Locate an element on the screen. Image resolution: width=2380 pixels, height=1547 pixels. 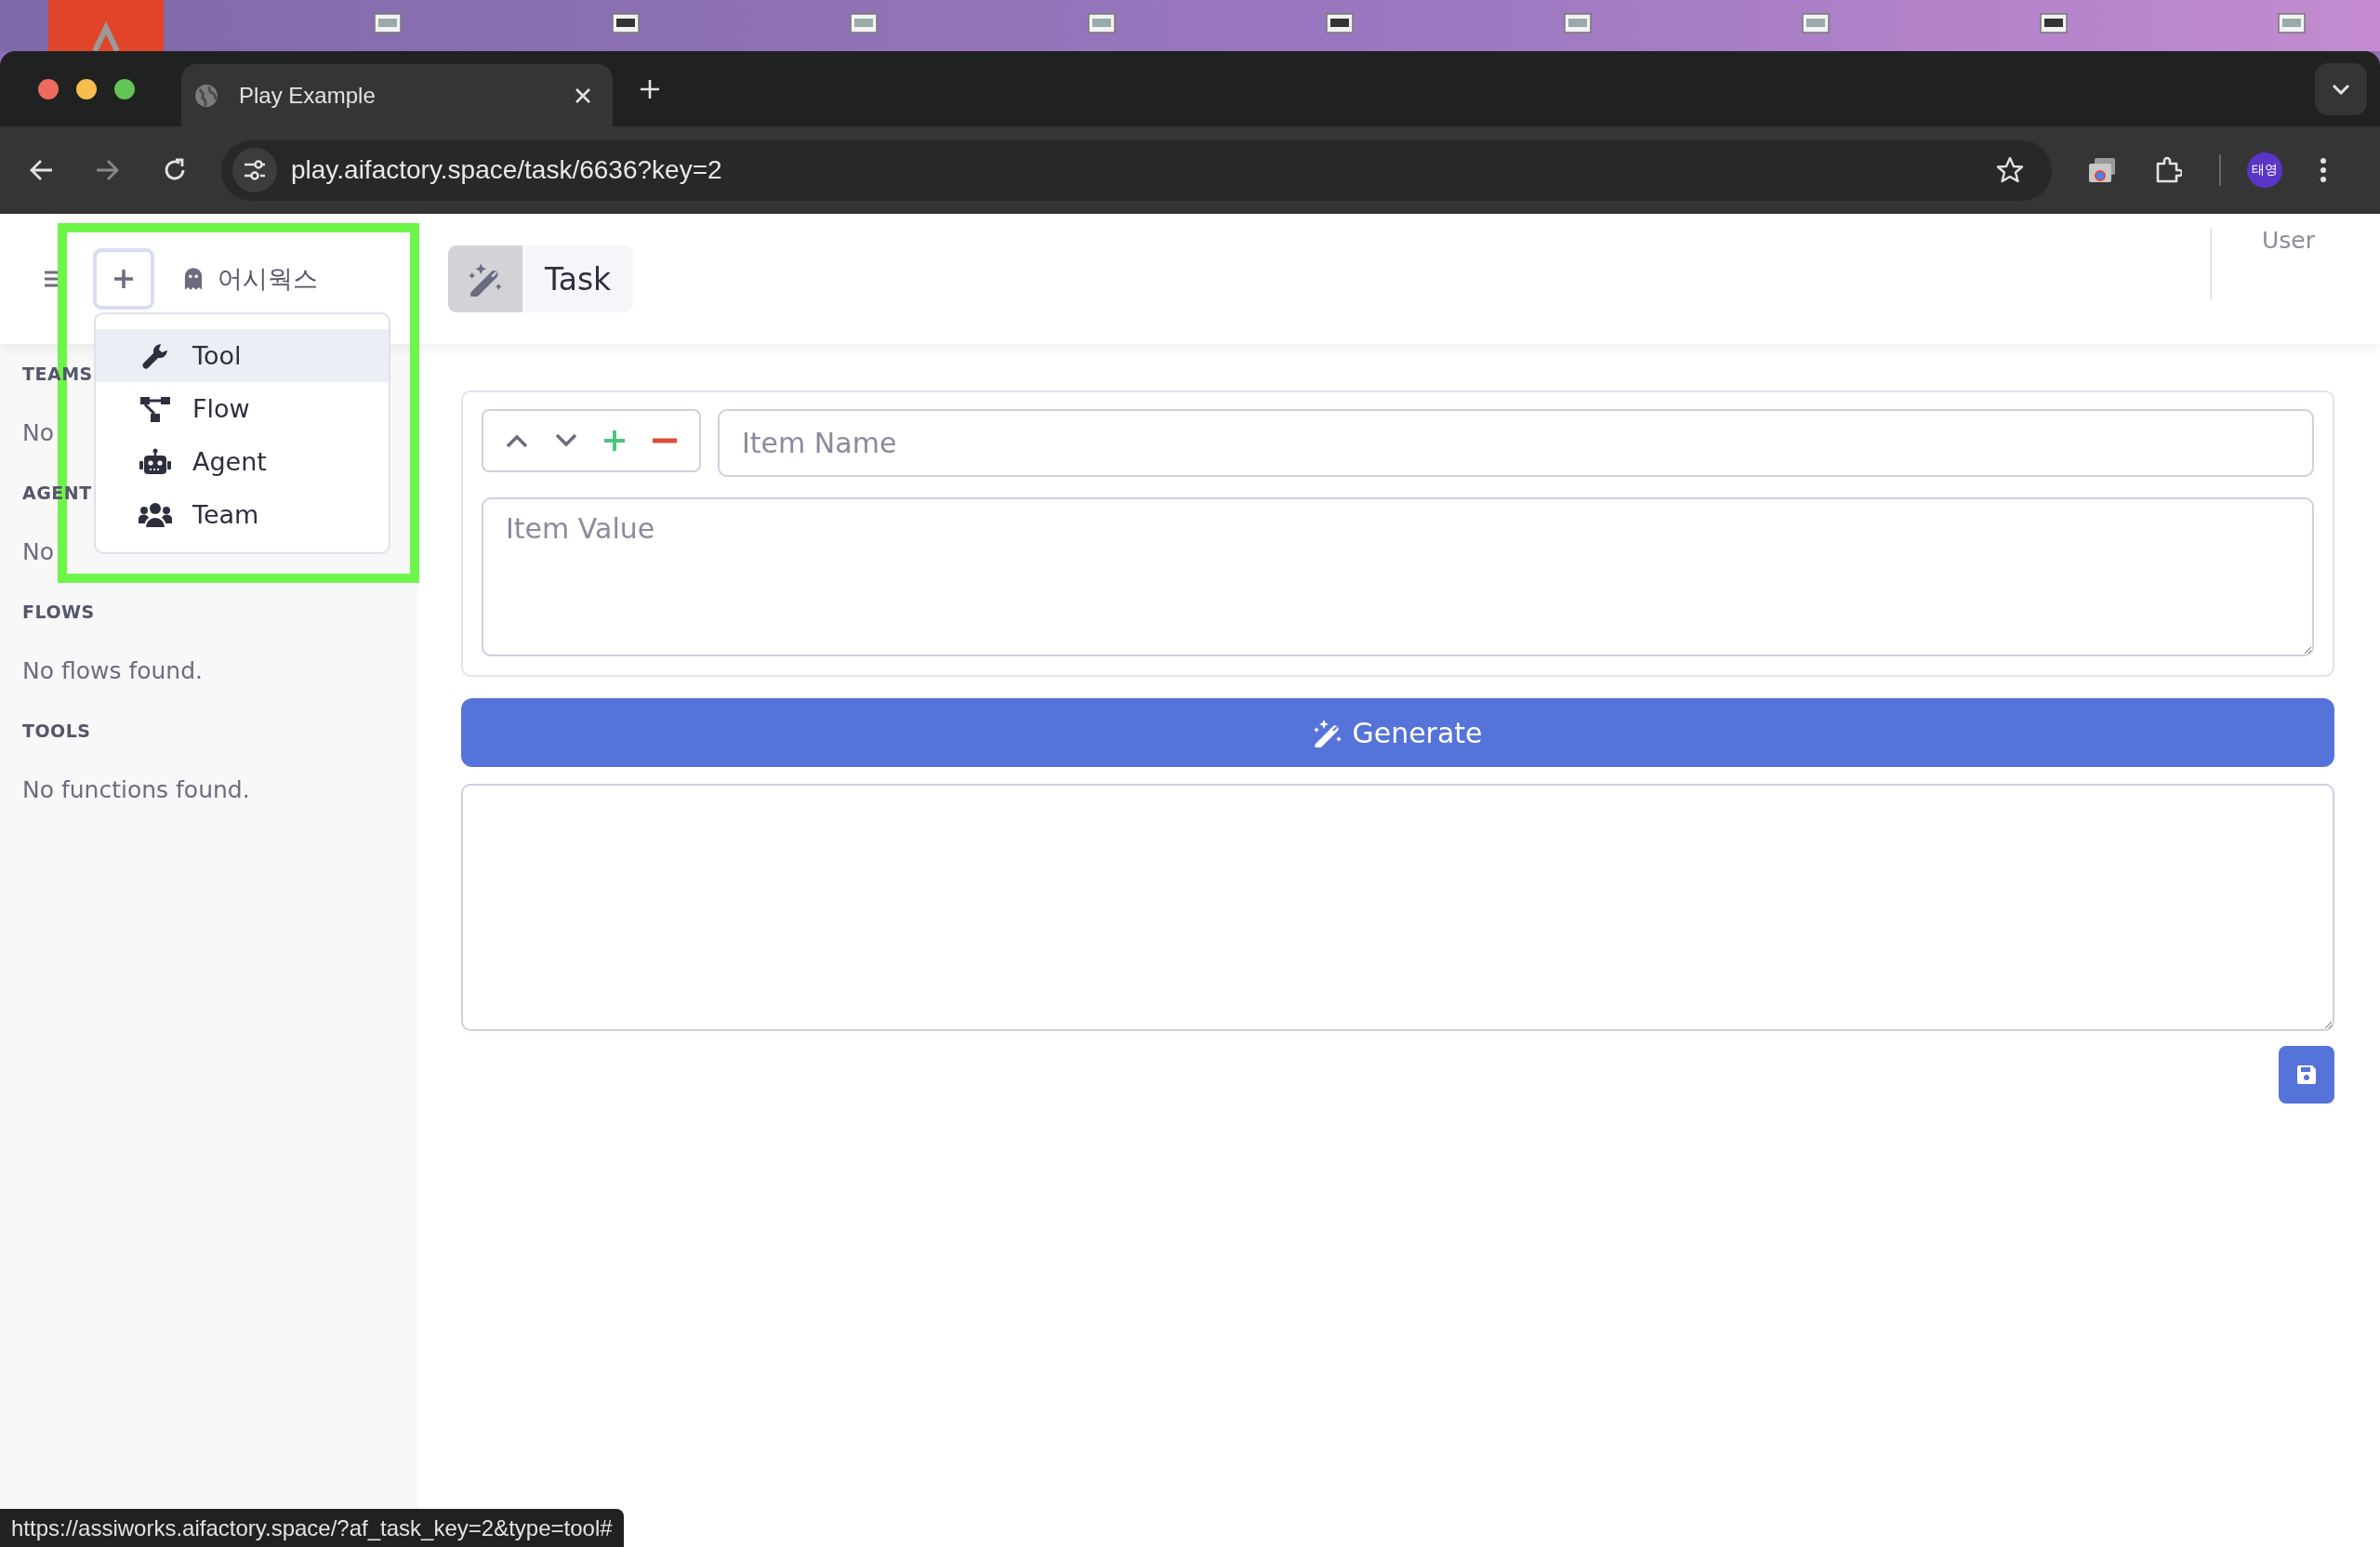
move-down-icon is located at coordinates (565, 440).